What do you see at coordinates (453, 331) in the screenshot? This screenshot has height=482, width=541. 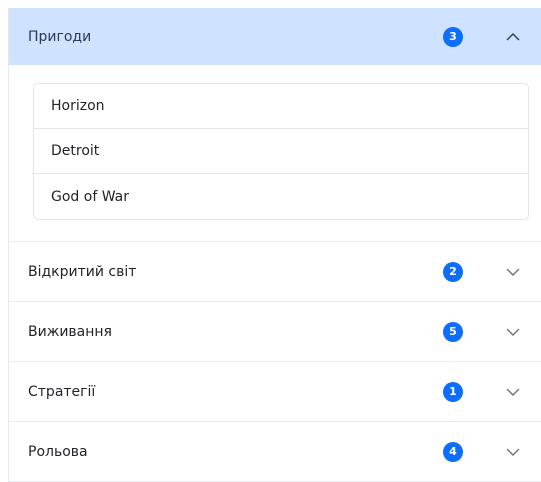 I see `count-badge: 5` at bounding box center [453, 331].